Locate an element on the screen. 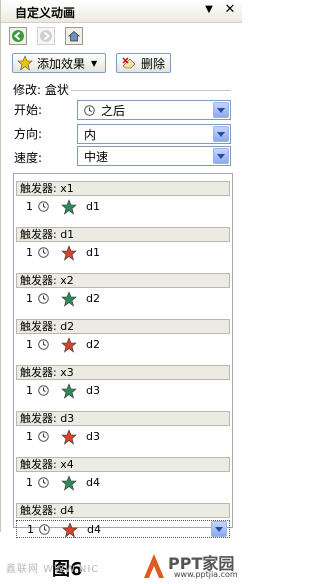 The height and width of the screenshot is (584, 320). home-button is located at coordinates (74, 36).